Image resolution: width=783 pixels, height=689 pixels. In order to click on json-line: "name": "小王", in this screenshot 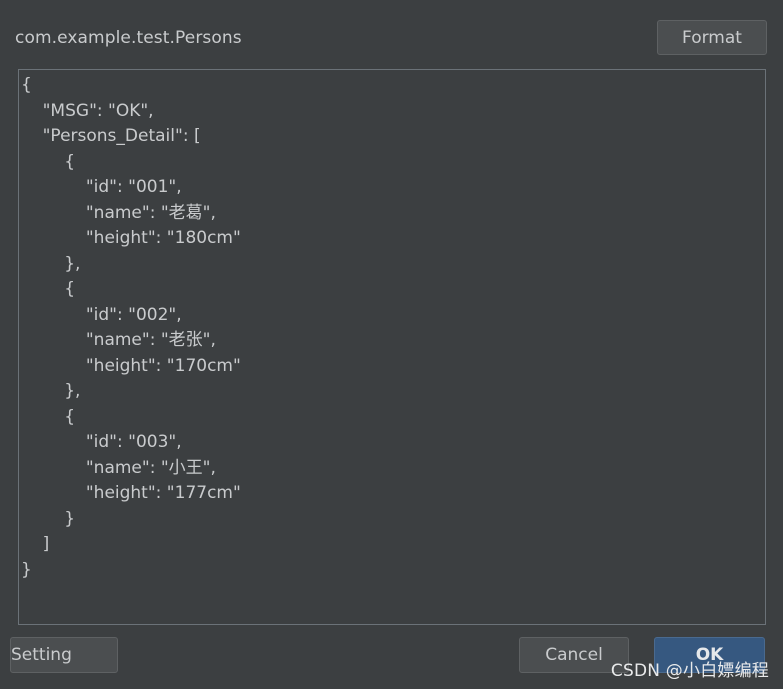, I will do `click(118, 467)`.